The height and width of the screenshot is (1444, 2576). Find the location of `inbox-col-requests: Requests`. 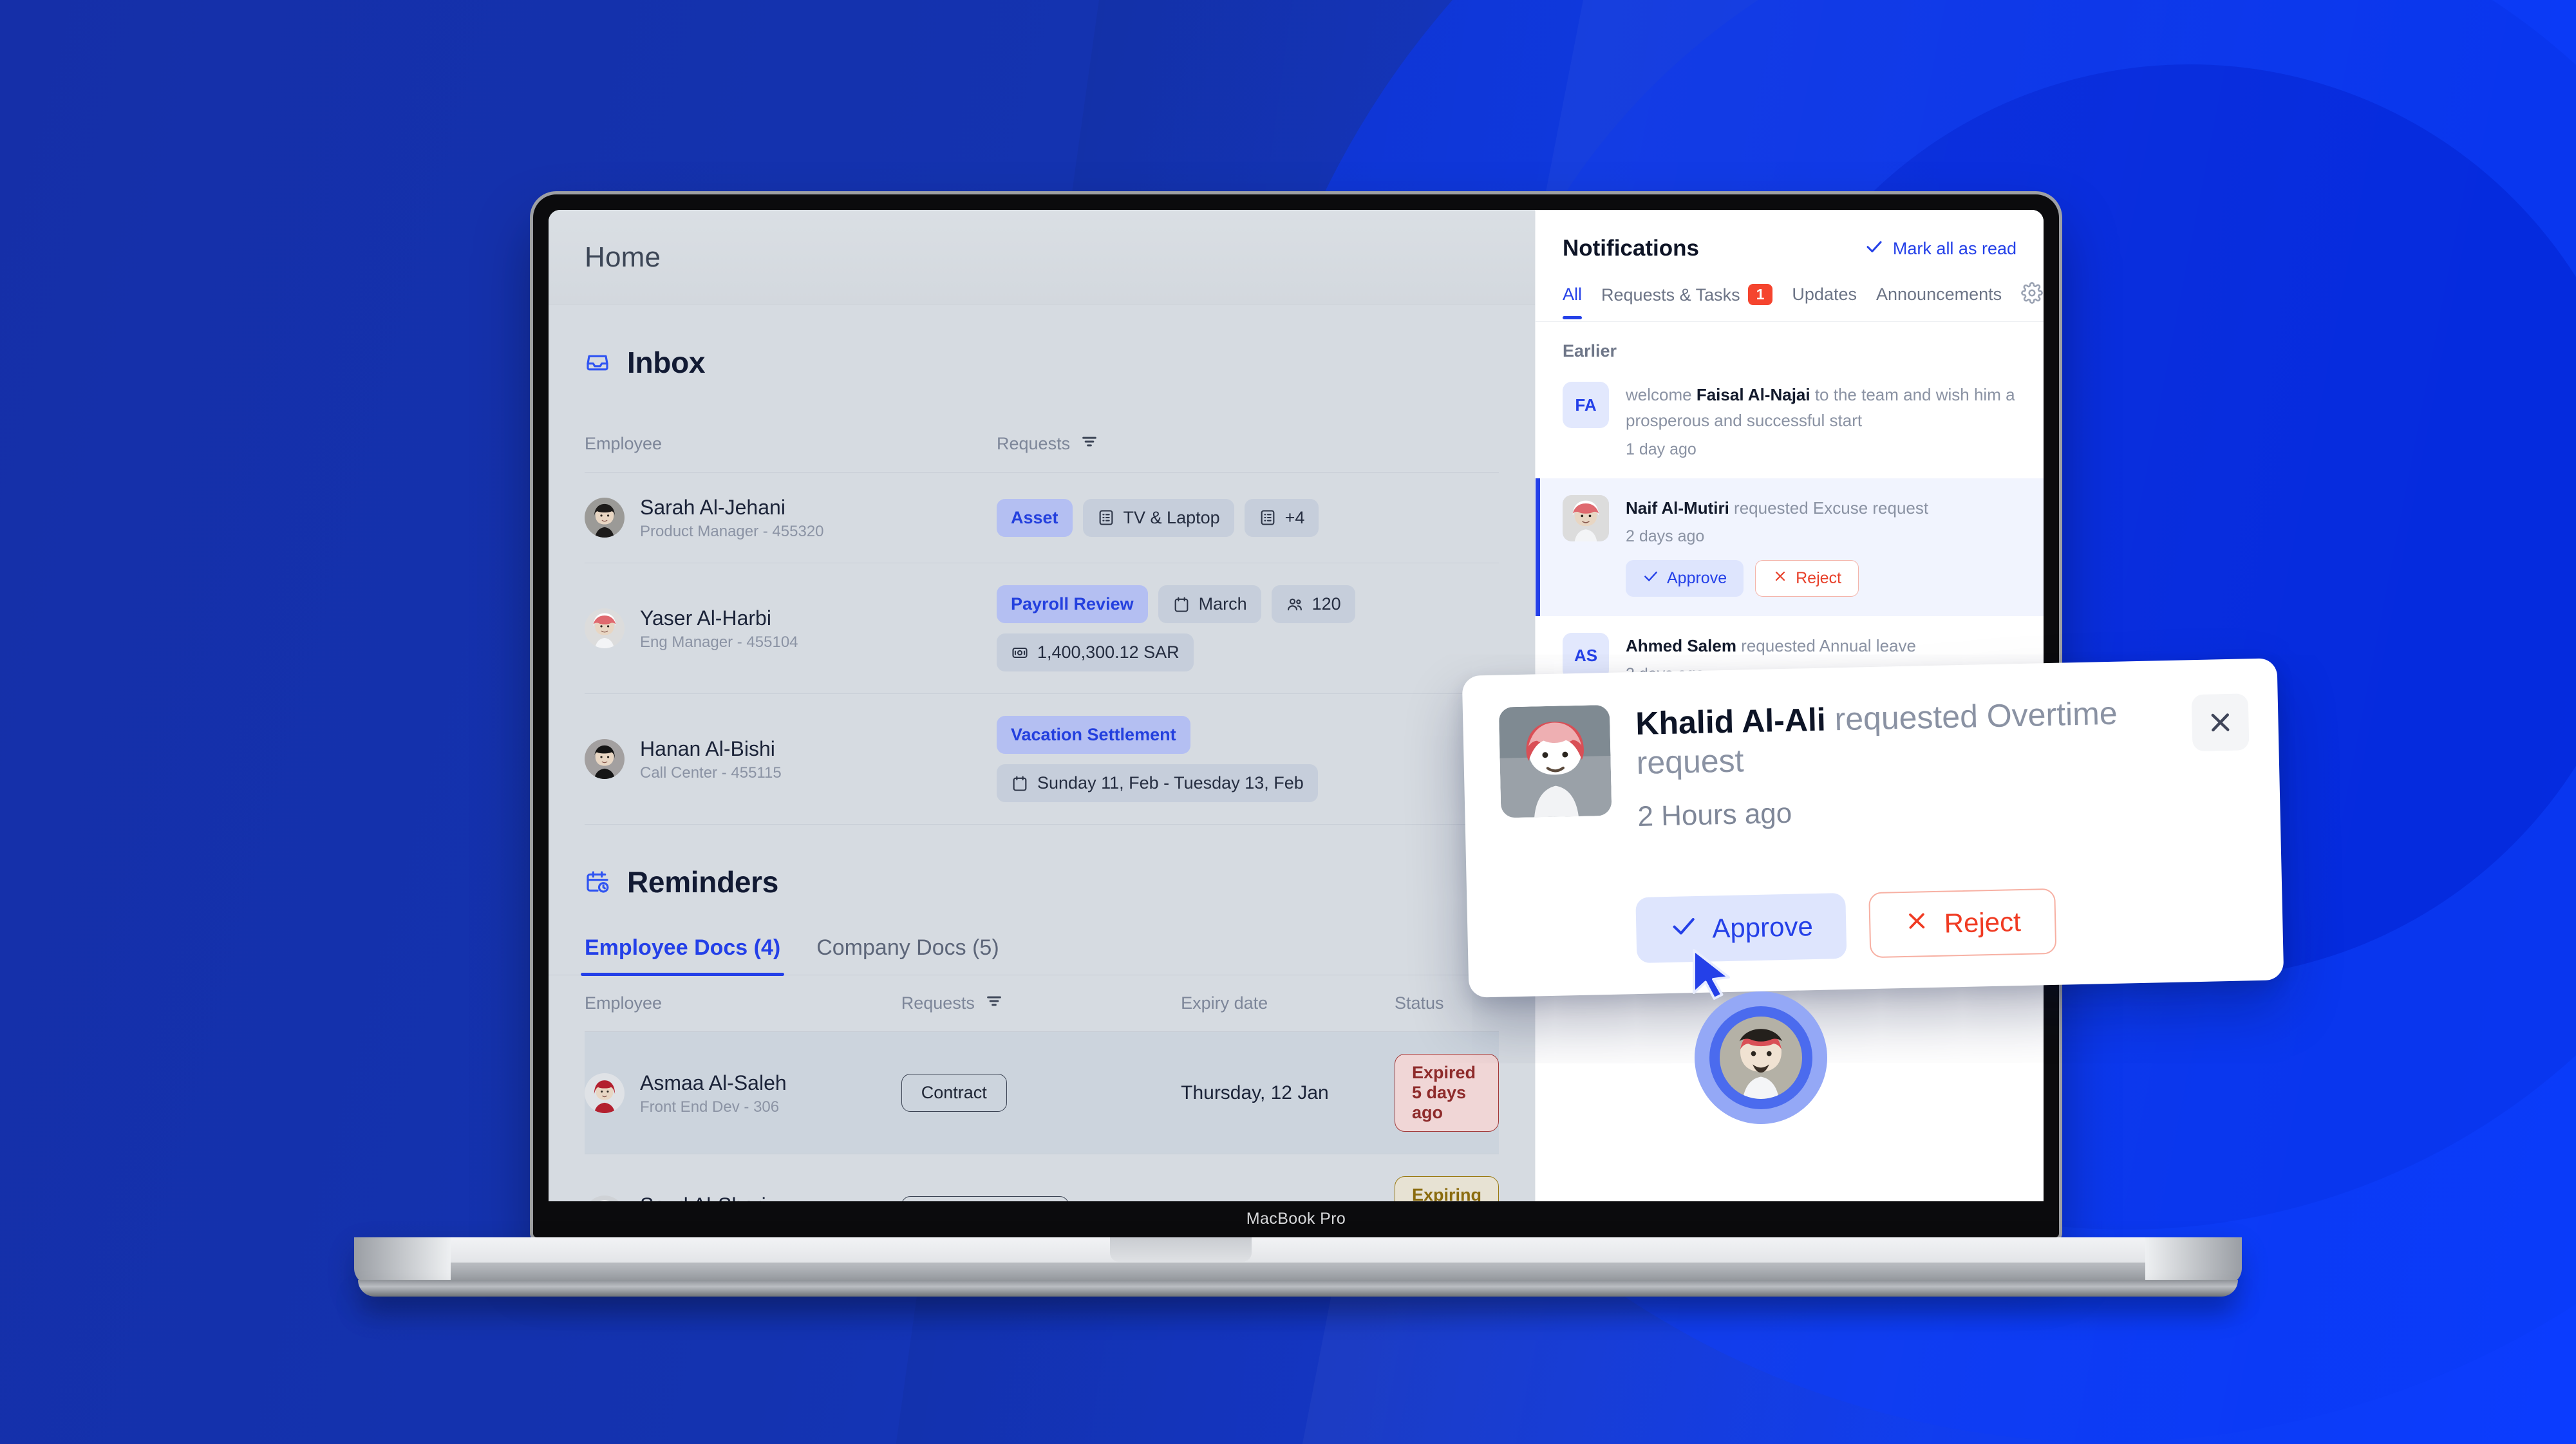

inbox-col-requests: Requests is located at coordinates (1248, 444).